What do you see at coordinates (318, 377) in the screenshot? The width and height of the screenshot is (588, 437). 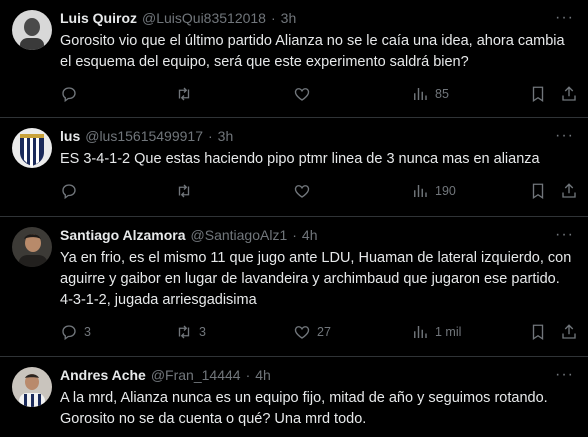 I see `tweet-header: Andres Ache @Fran_14444 · 4h` at bounding box center [318, 377].